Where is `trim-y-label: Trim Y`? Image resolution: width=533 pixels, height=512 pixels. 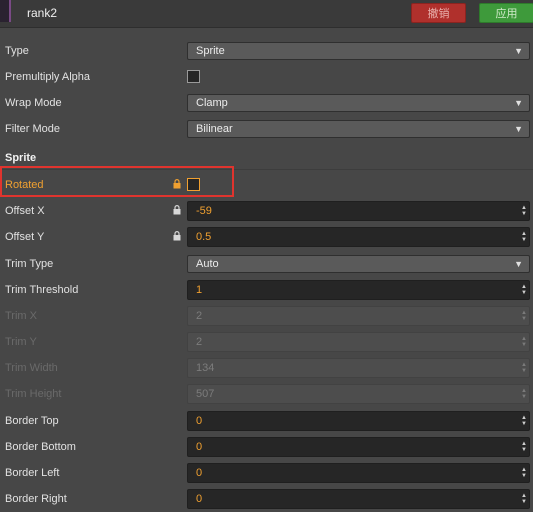 trim-y-label: Trim Y is located at coordinates (21, 342).